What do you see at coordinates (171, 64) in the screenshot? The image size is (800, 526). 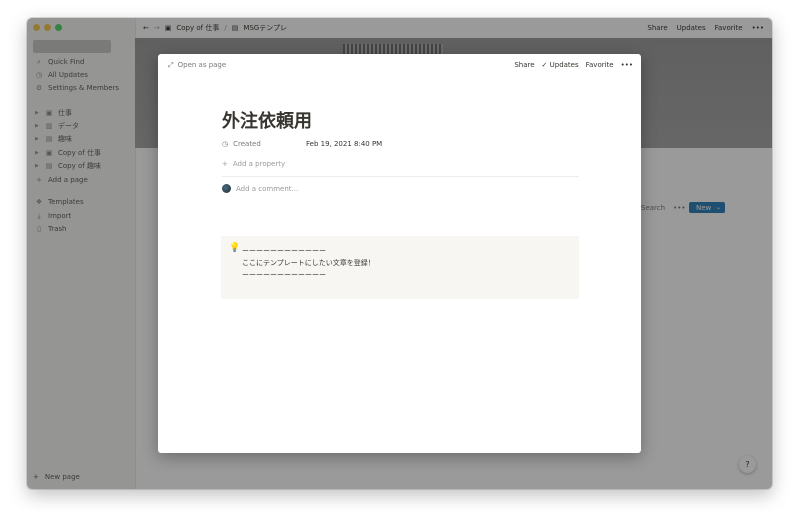 I see `expand-icon: ⤢` at bounding box center [171, 64].